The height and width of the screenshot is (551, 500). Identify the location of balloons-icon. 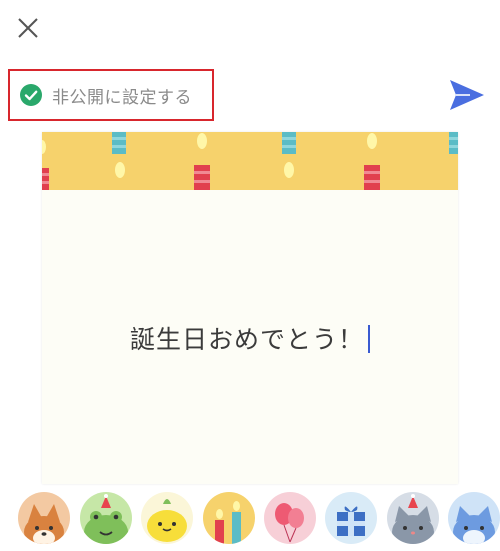
(290, 518).